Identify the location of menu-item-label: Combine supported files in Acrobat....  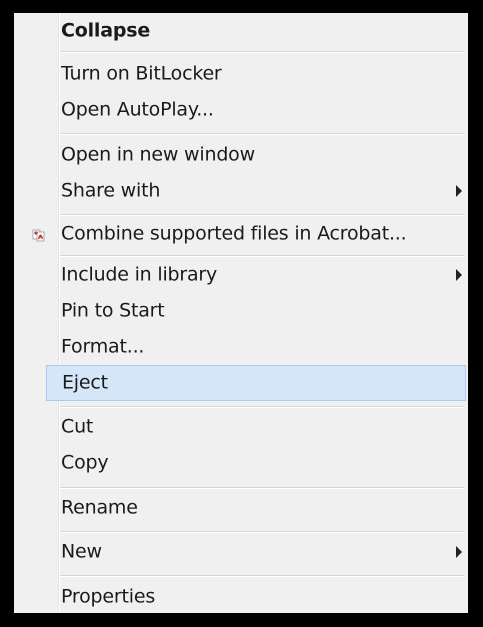
(234, 233).